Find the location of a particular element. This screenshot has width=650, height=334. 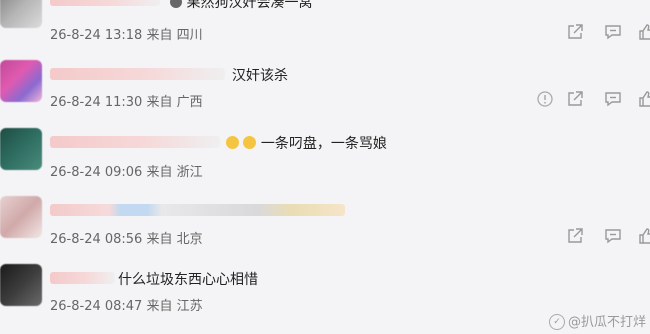

comment-meta: 26-8-24 08:56 来自 北京 is located at coordinates (126, 237).